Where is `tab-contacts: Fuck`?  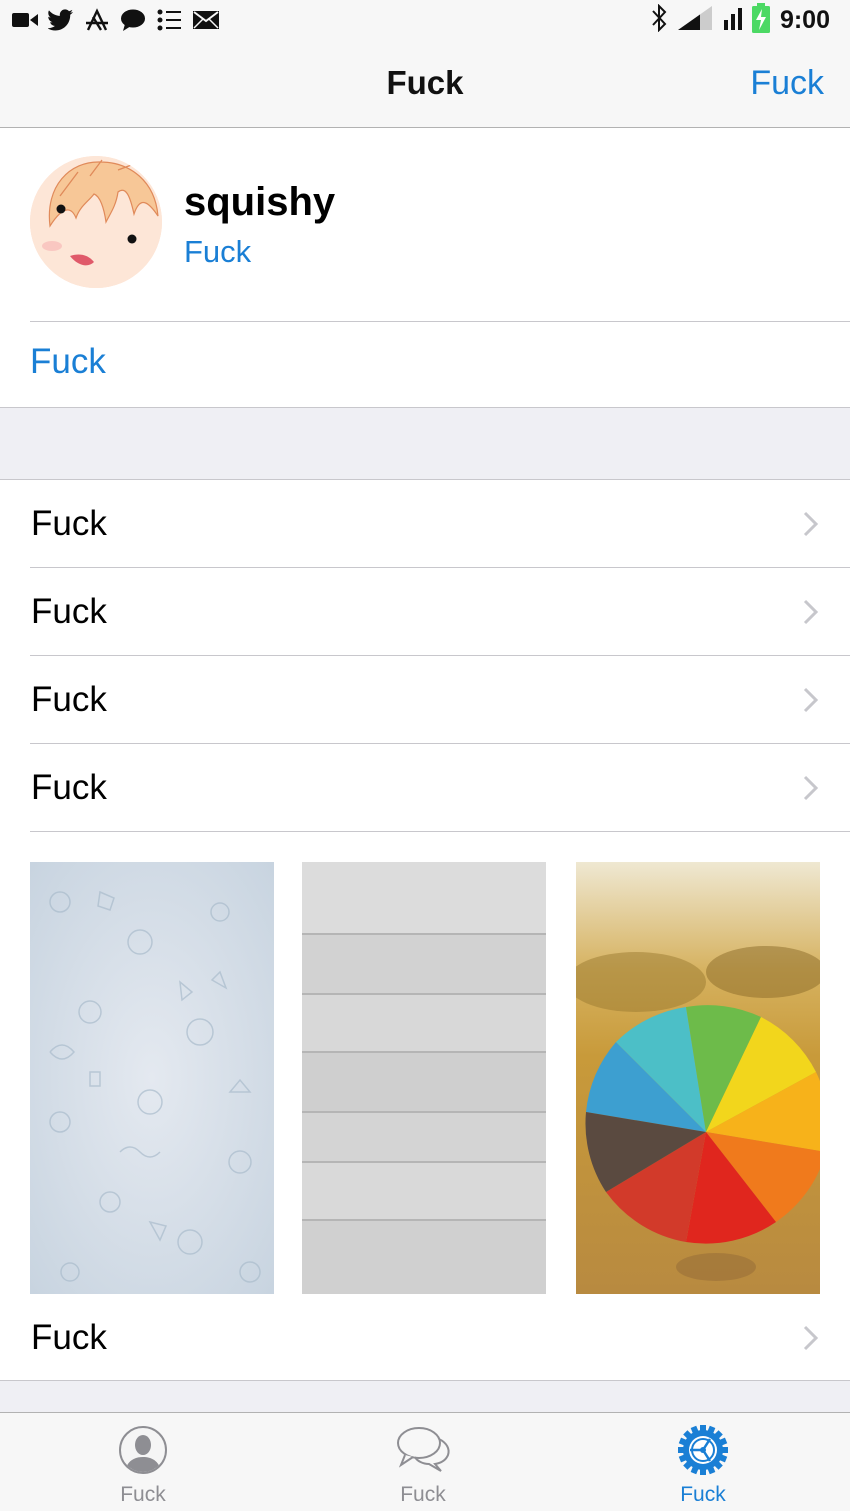
tab-contacts: Fuck is located at coordinates (143, 1462).